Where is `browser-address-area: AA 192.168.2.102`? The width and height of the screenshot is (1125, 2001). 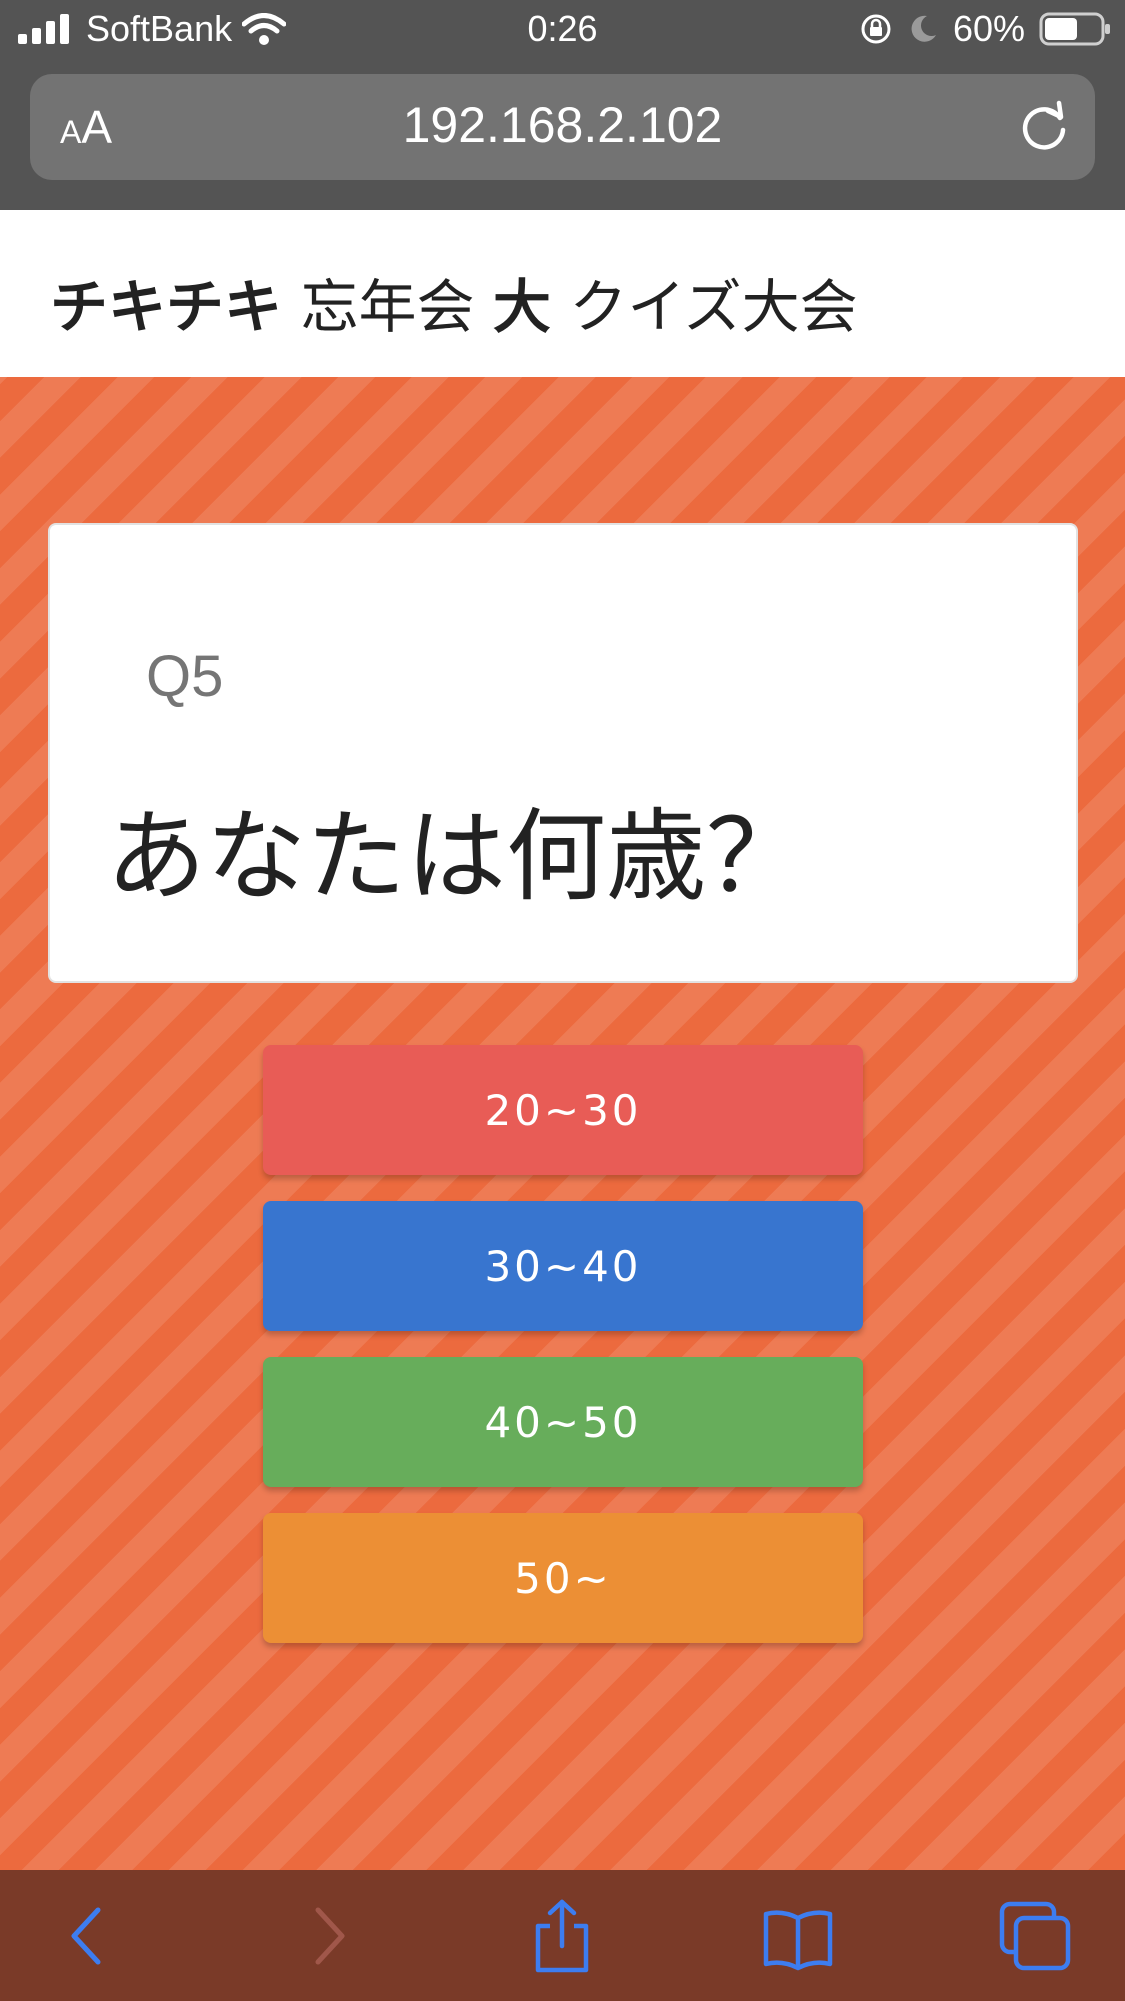
browser-address-area: AA 192.168.2.102 is located at coordinates (562, 134).